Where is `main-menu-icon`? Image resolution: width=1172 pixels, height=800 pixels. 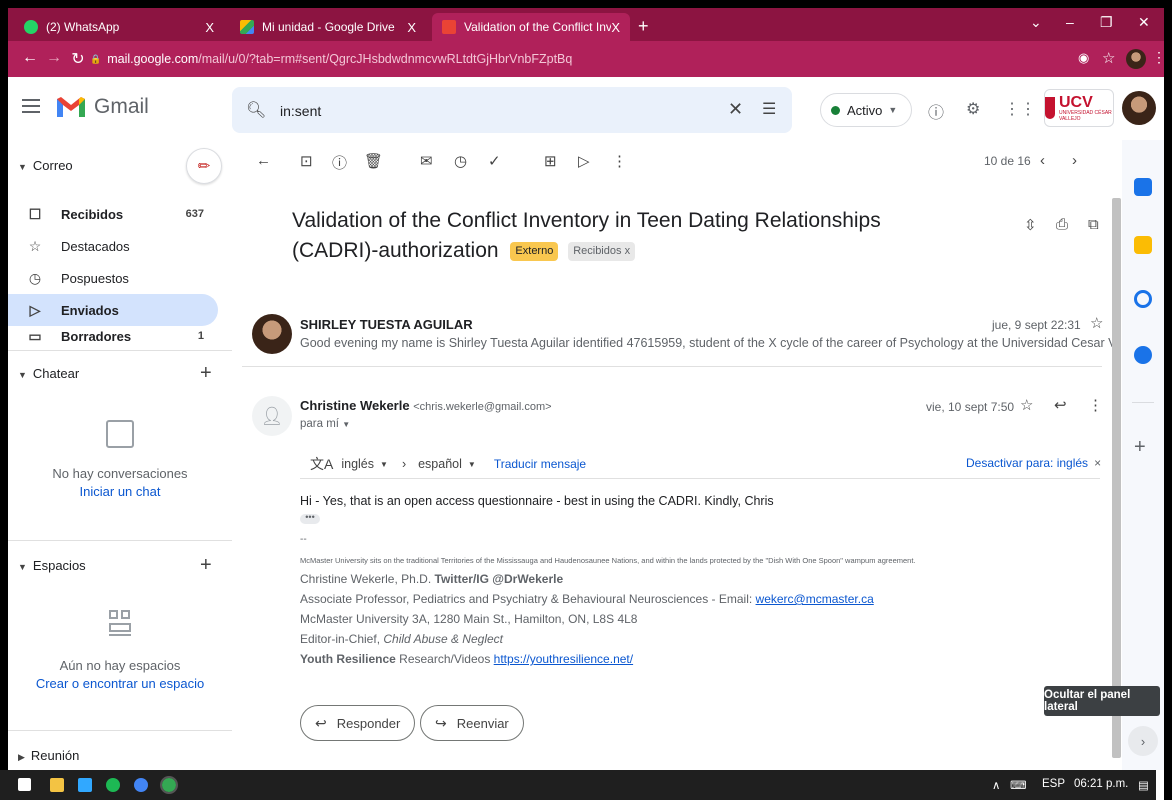 main-menu-icon is located at coordinates (31, 106).